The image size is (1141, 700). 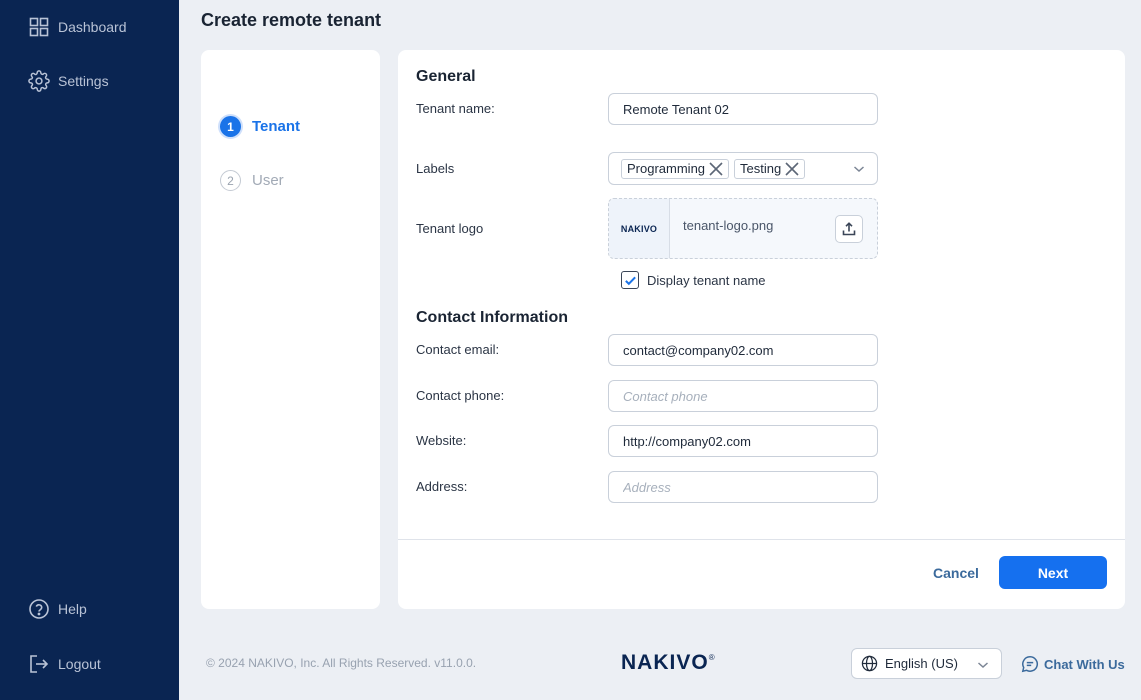 I want to click on address-label: Address:, so click(x=442, y=486).